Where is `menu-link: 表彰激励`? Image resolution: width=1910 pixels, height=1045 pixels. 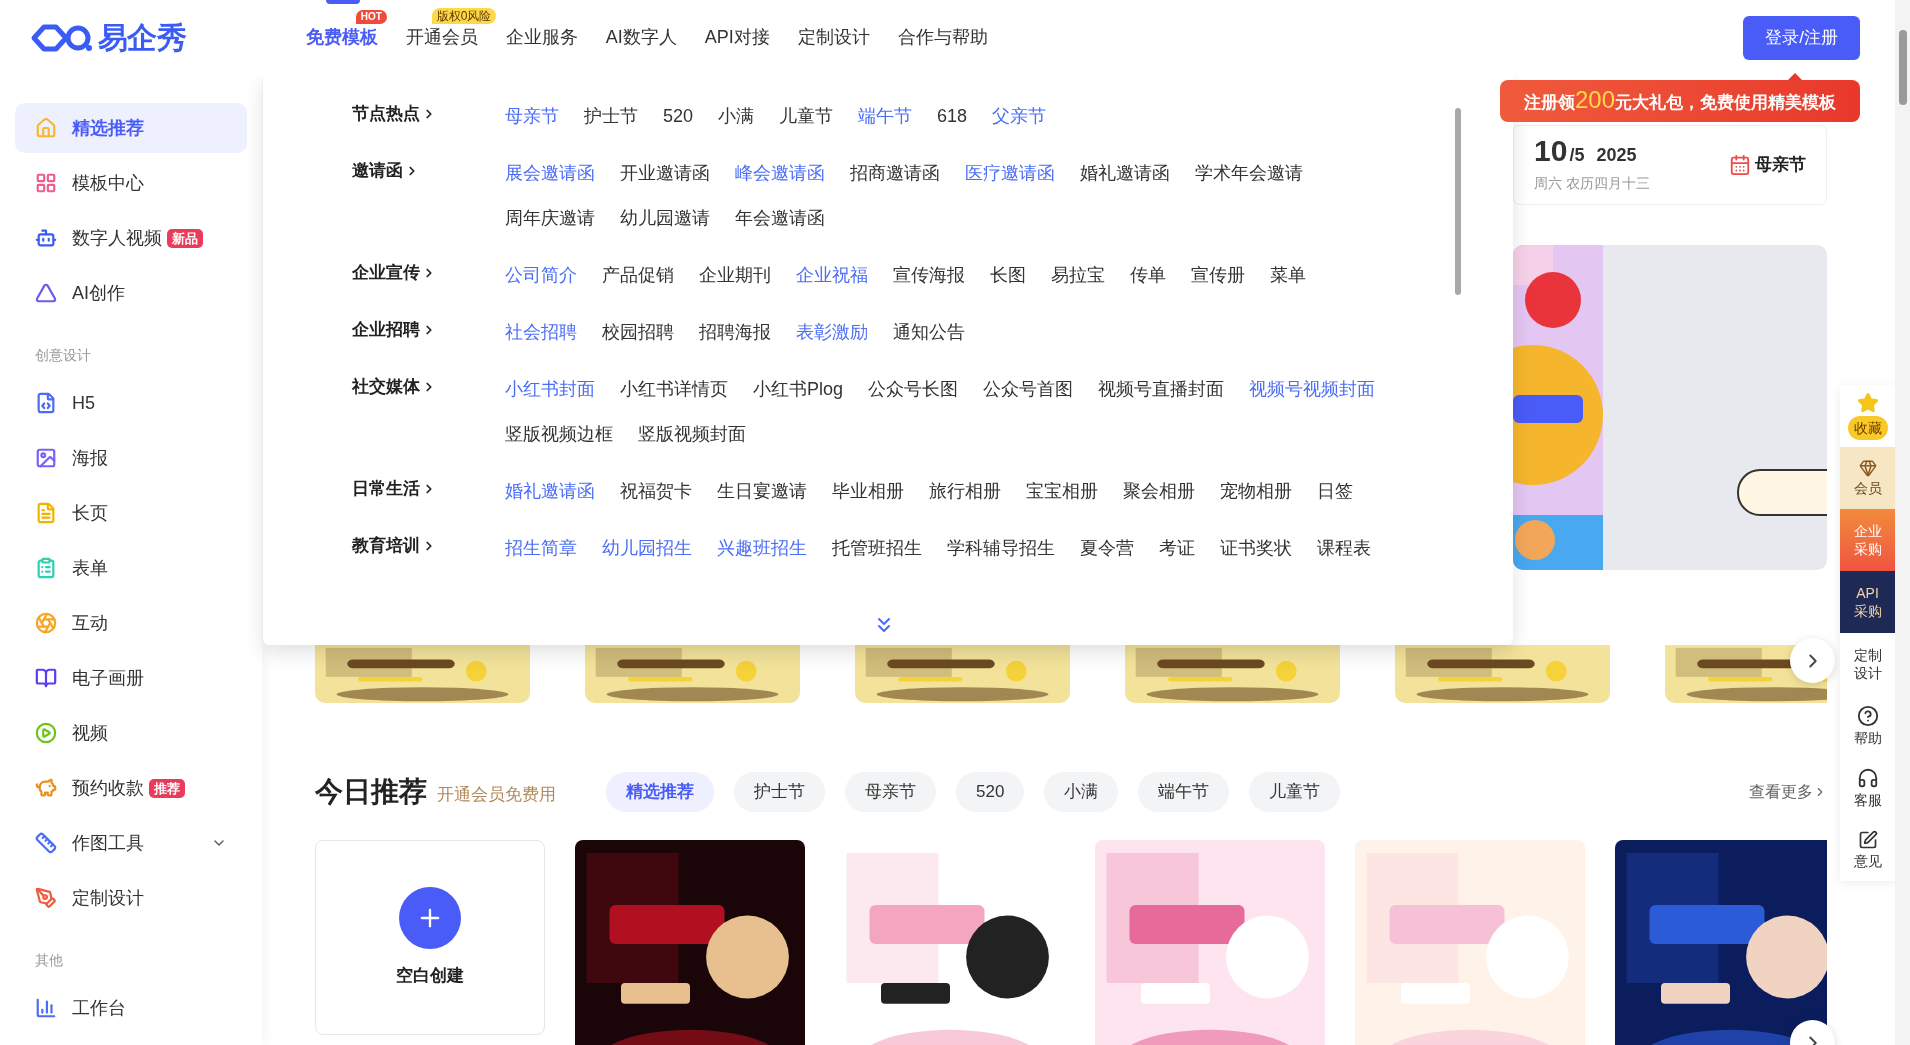 menu-link: 表彰激励 is located at coordinates (832, 332).